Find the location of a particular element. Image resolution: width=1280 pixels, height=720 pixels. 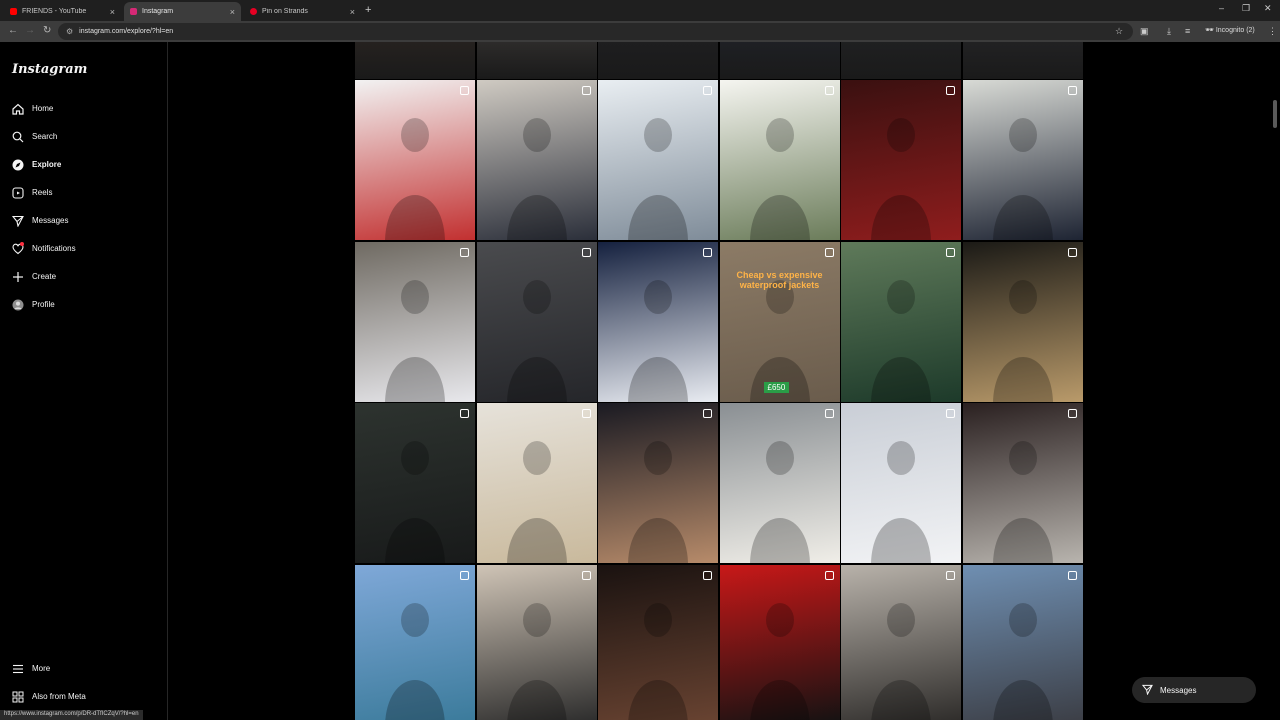

tab-pinterest: Pin on Strands × is located at coordinates (302, 11).